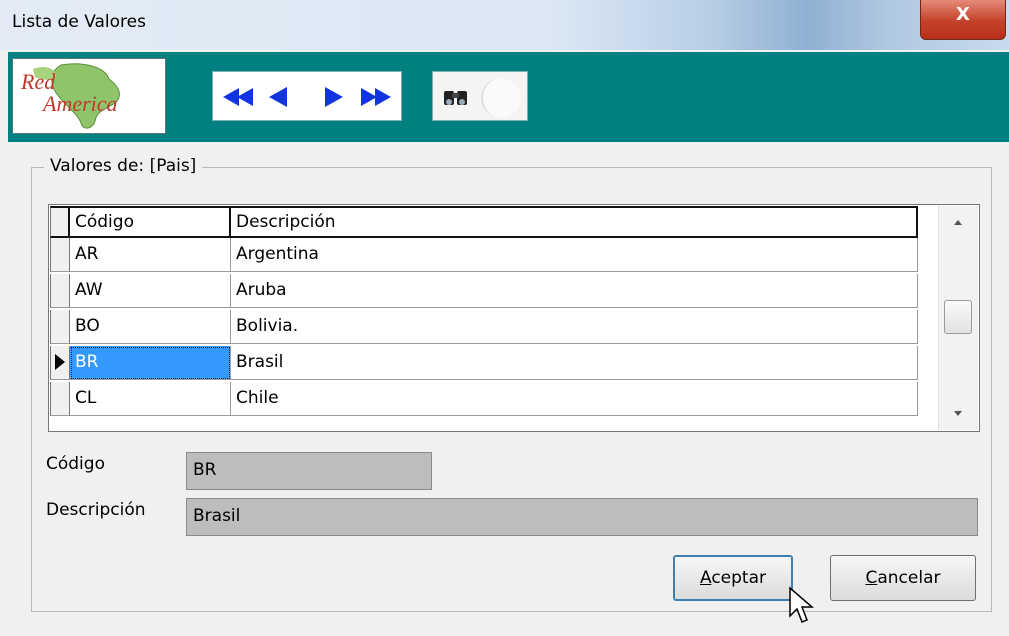  I want to click on scroll-thumb, so click(958, 317).